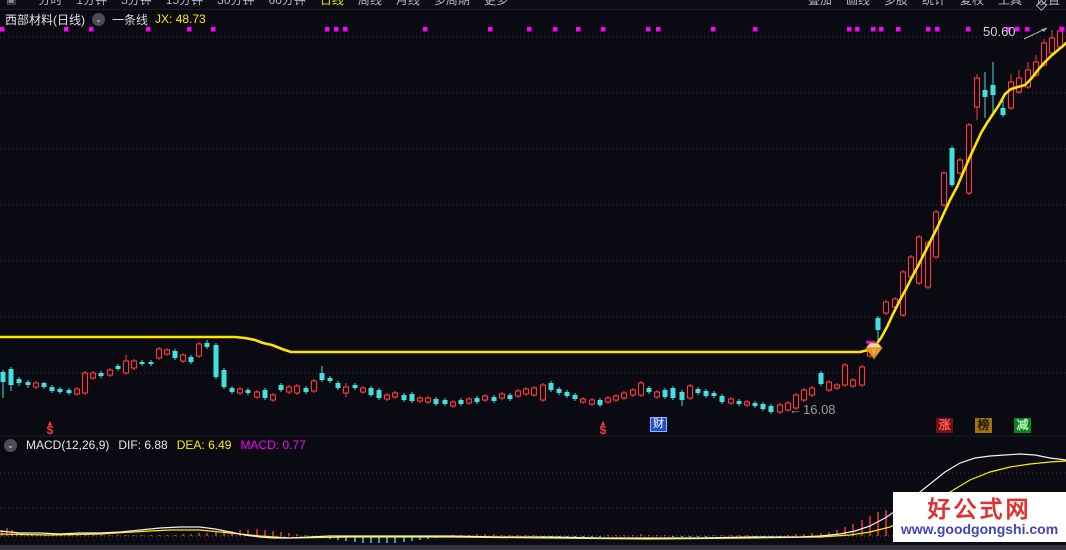 The height and width of the screenshot is (550, 1066). Describe the element at coordinates (658, 424) in the screenshot. I see `cai-news-badge: 财` at that location.